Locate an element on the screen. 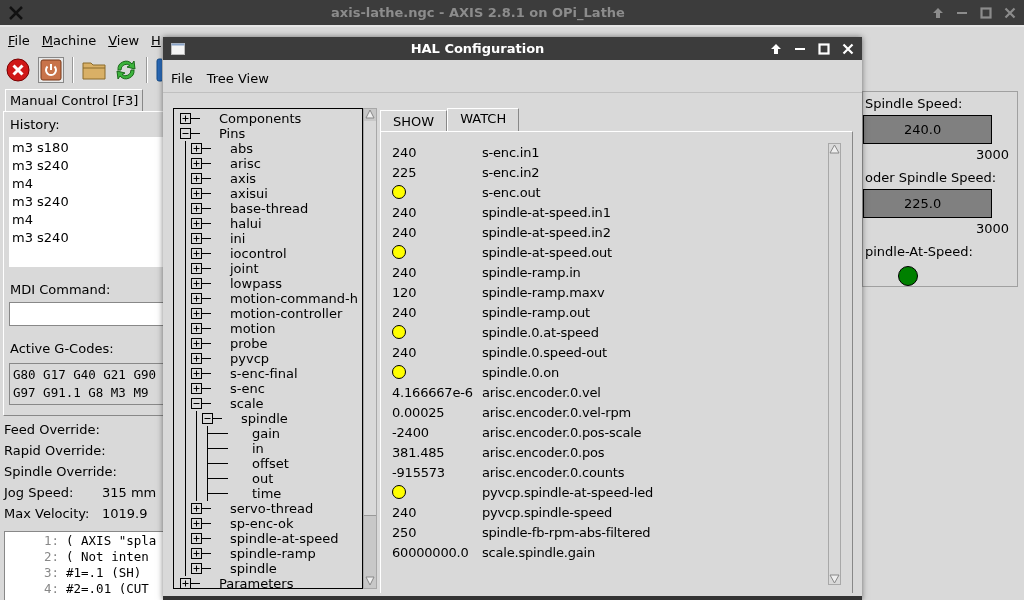  tree-item: iocontrol is located at coordinates (258, 253).